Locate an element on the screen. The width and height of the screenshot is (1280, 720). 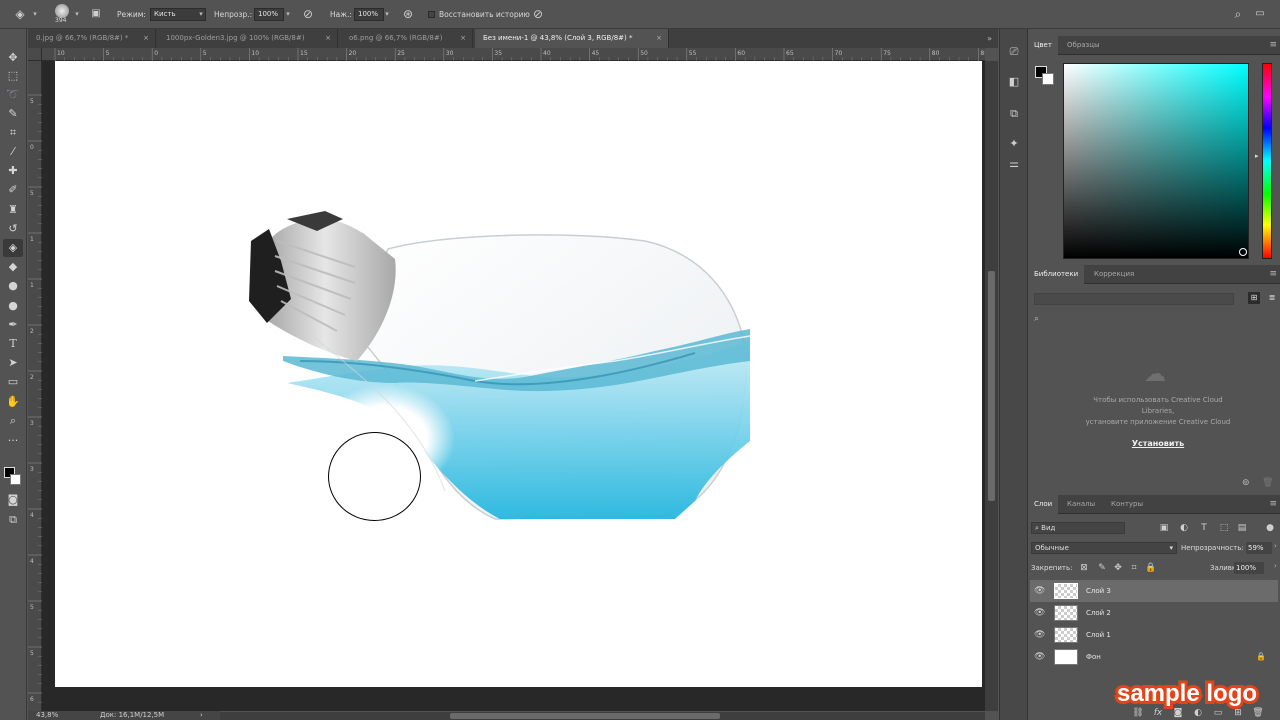
layer-row: 👁 Слой 2 is located at coordinates (1154, 613).